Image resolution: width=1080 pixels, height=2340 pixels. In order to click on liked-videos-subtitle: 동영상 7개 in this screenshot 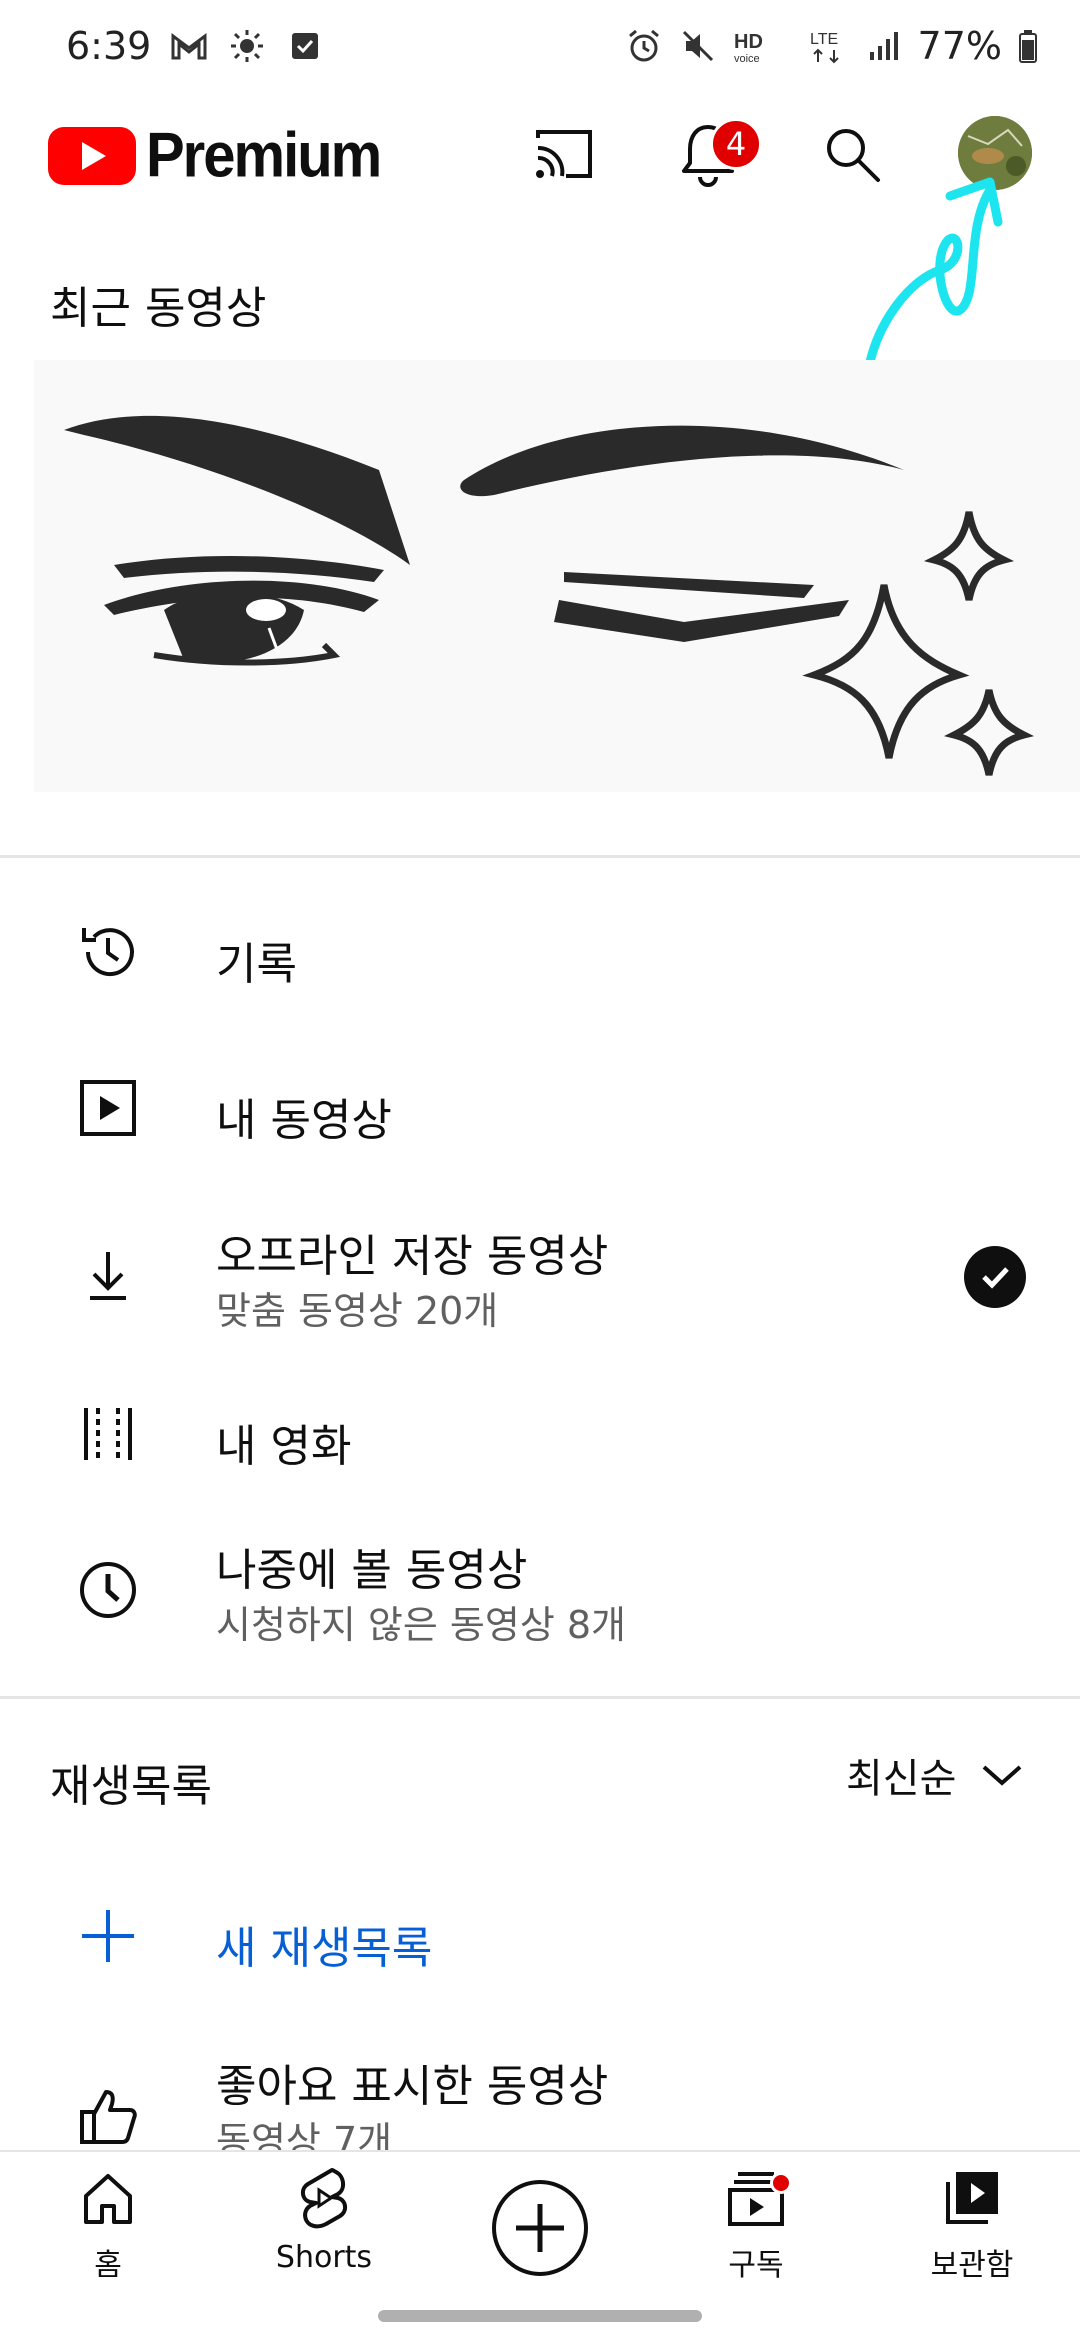, I will do `click(304, 2134)`.